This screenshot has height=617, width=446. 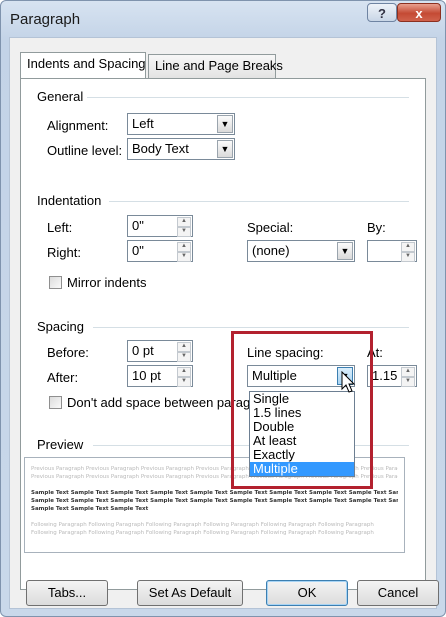 What do you see at coordinates (45, 19) in the screenshot?
I see `dialog-title: Paragraph` at bounding box center [45, 19].